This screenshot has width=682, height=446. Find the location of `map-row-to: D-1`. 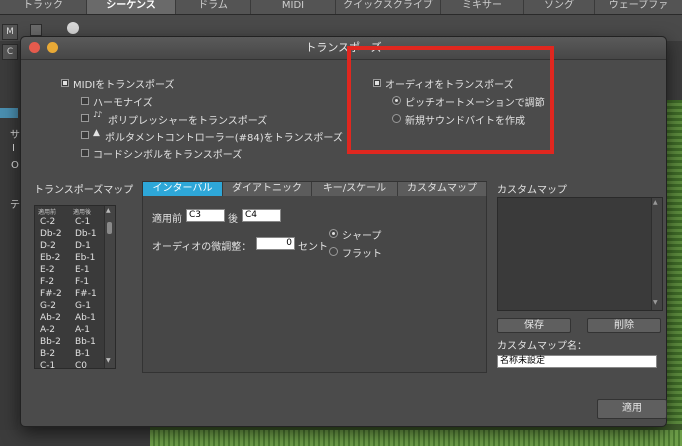

map-row-to: D-1 is located at coordinates (83, 246).